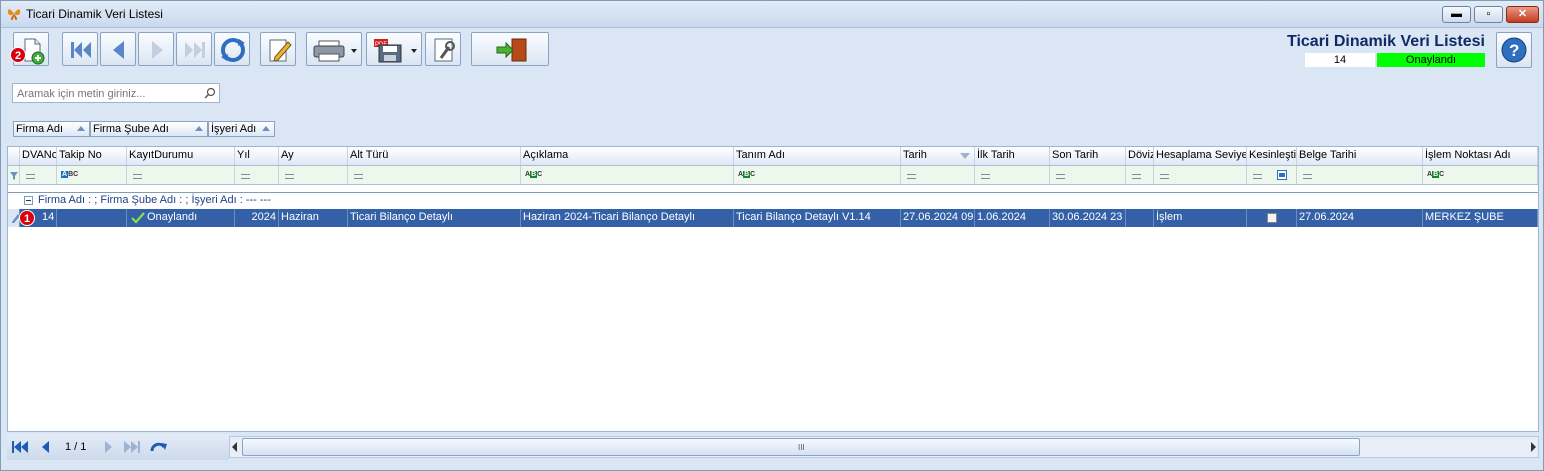 This screenshot has width=1544, height=471. What do you see at coordinates (118, 447) in the screenshot?
I see `pager: 1 / 1` at bounding box center [118, 447].